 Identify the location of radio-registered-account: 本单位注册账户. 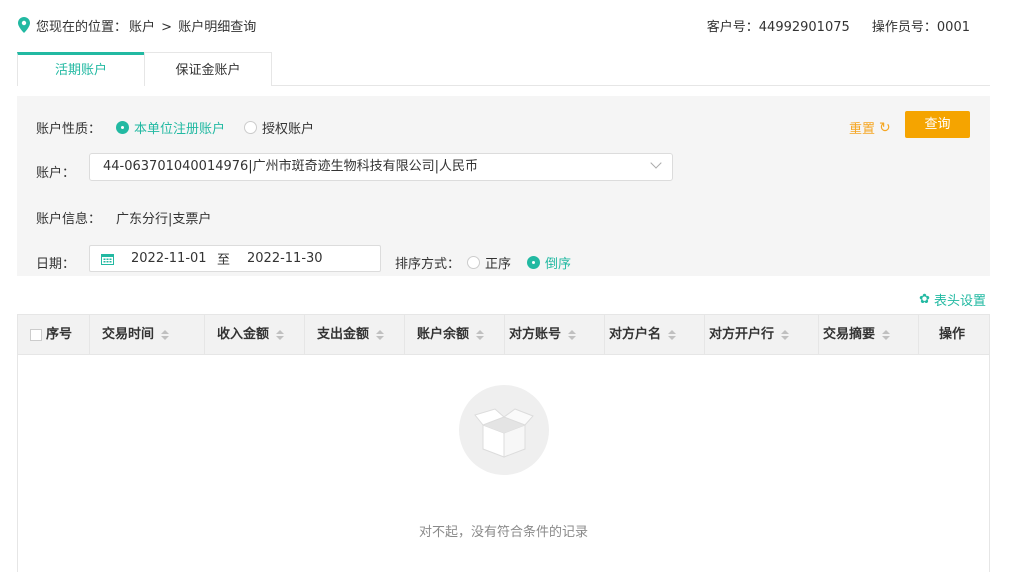
(170, 127).